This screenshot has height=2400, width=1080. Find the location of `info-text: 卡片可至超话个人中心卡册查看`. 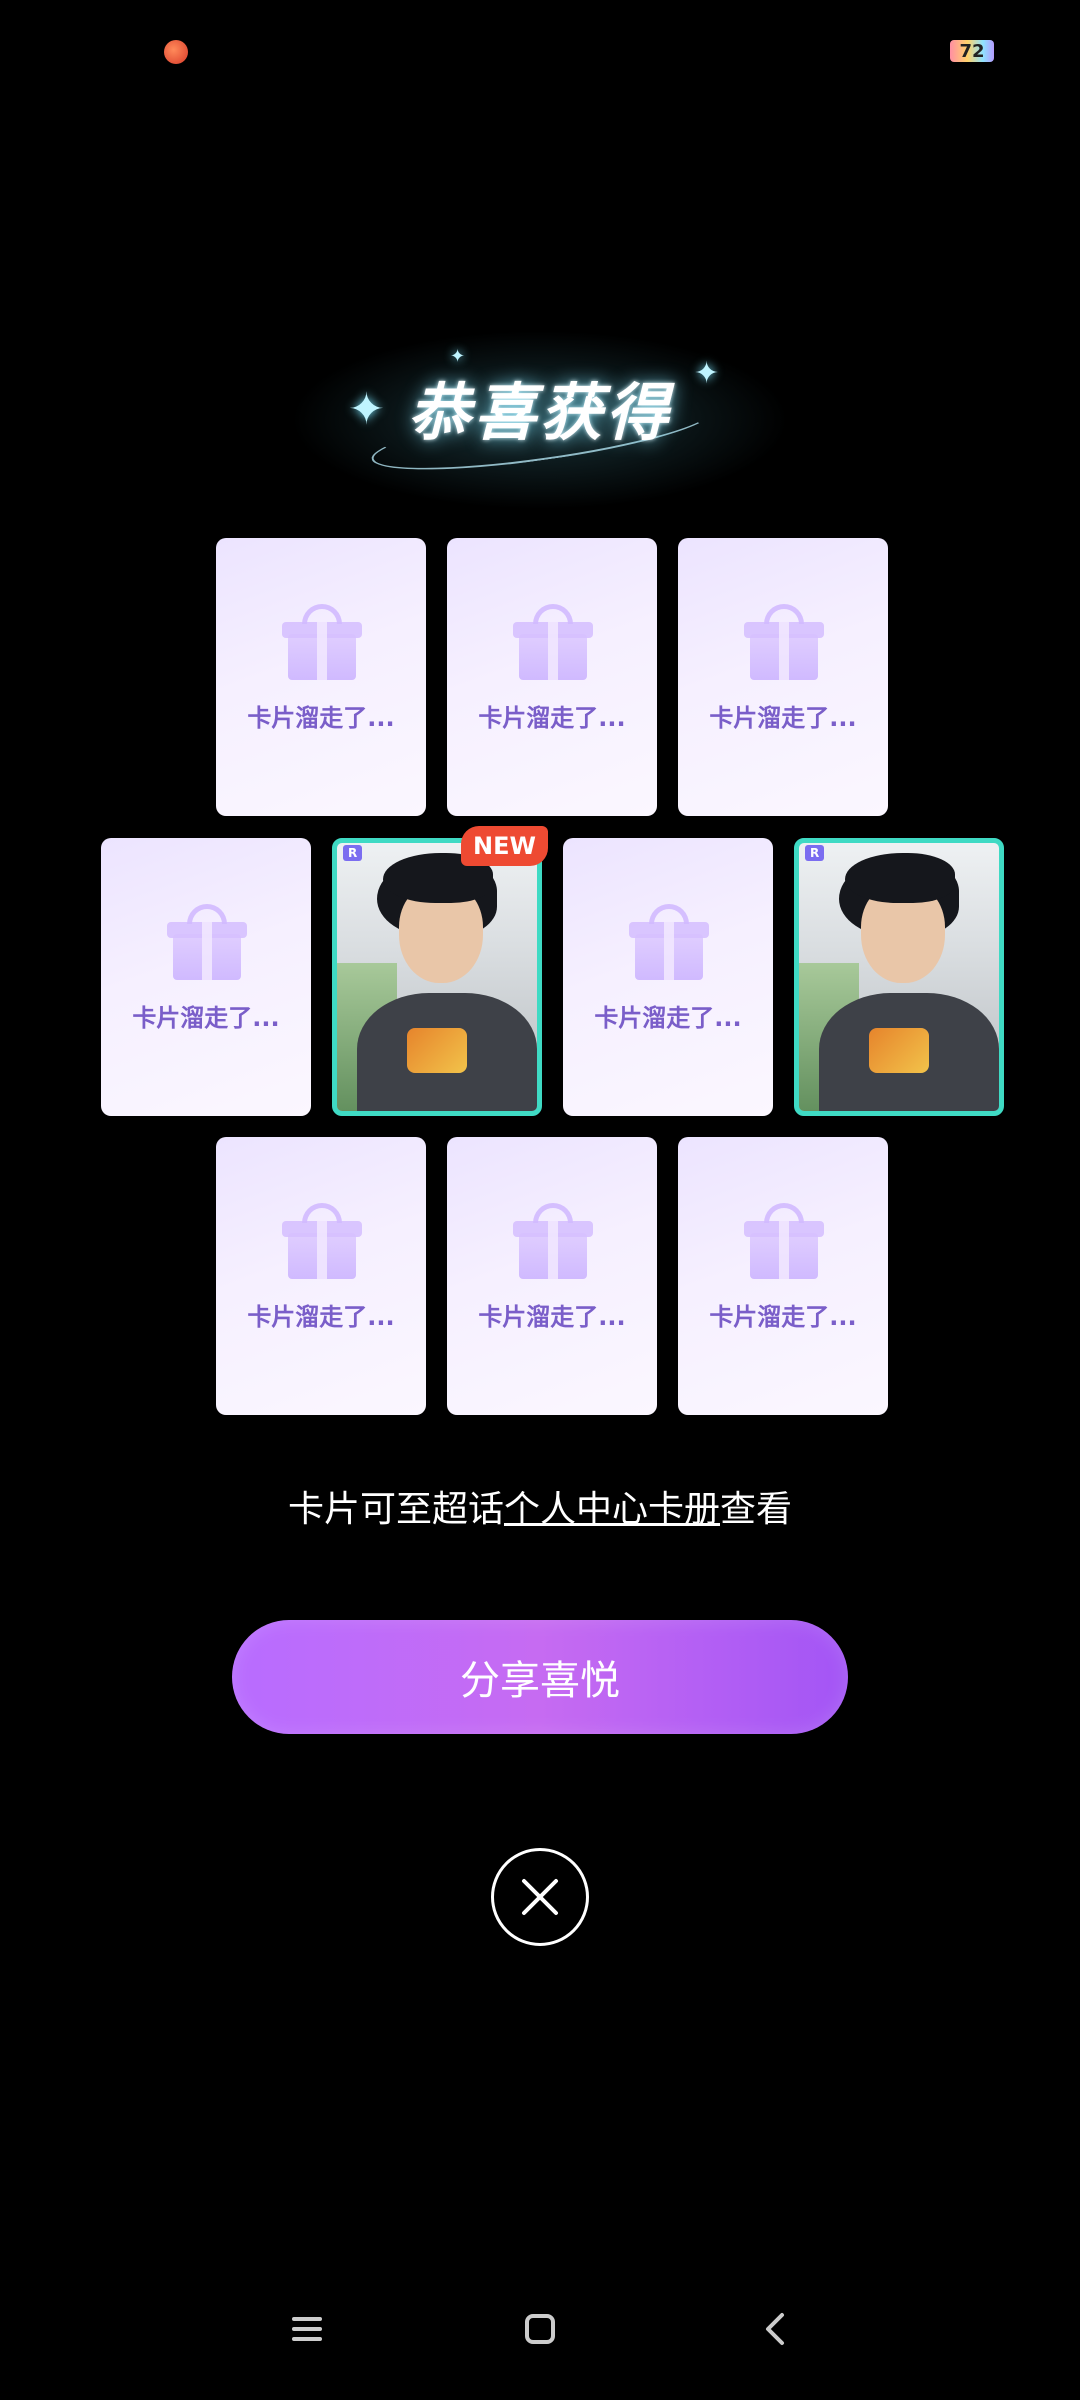

info-text: 卡片可至超话个人中心卡册查看 is located at coordinates (540, 1506).